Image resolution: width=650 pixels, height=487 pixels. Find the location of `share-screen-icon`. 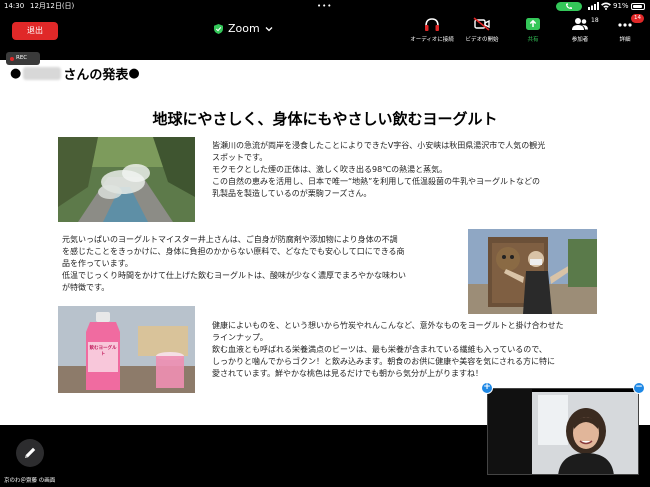

share-screen-icon is located at coordinates (533, 24).